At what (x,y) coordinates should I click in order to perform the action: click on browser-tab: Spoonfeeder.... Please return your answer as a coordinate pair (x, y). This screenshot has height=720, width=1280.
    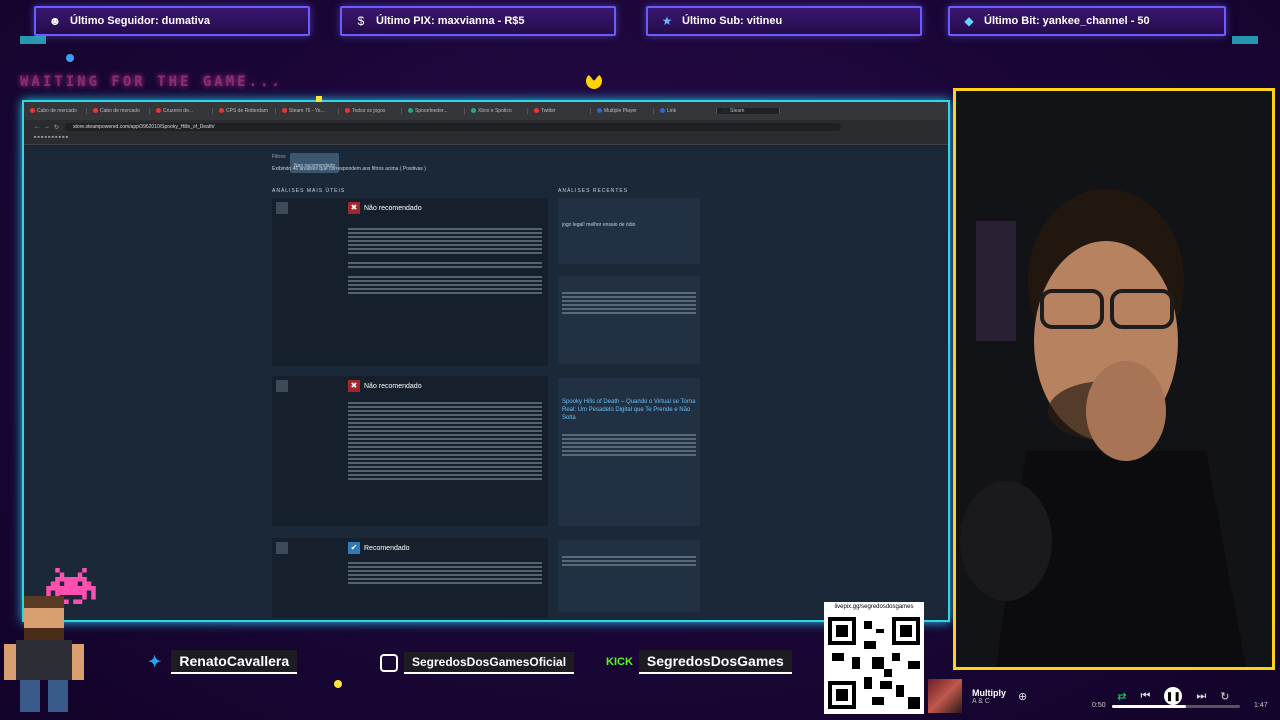
    Looking at the image, I should click on (433, 111).